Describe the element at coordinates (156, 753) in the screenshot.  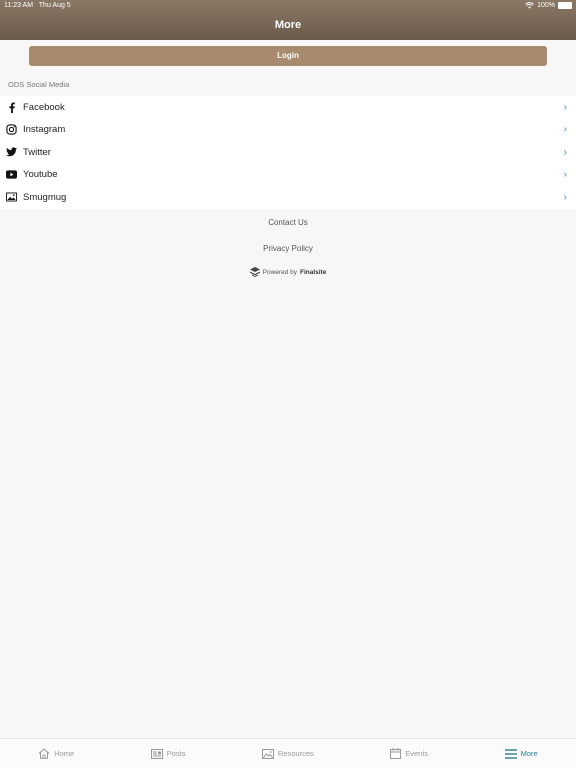
I see `posts-icon` at that location.